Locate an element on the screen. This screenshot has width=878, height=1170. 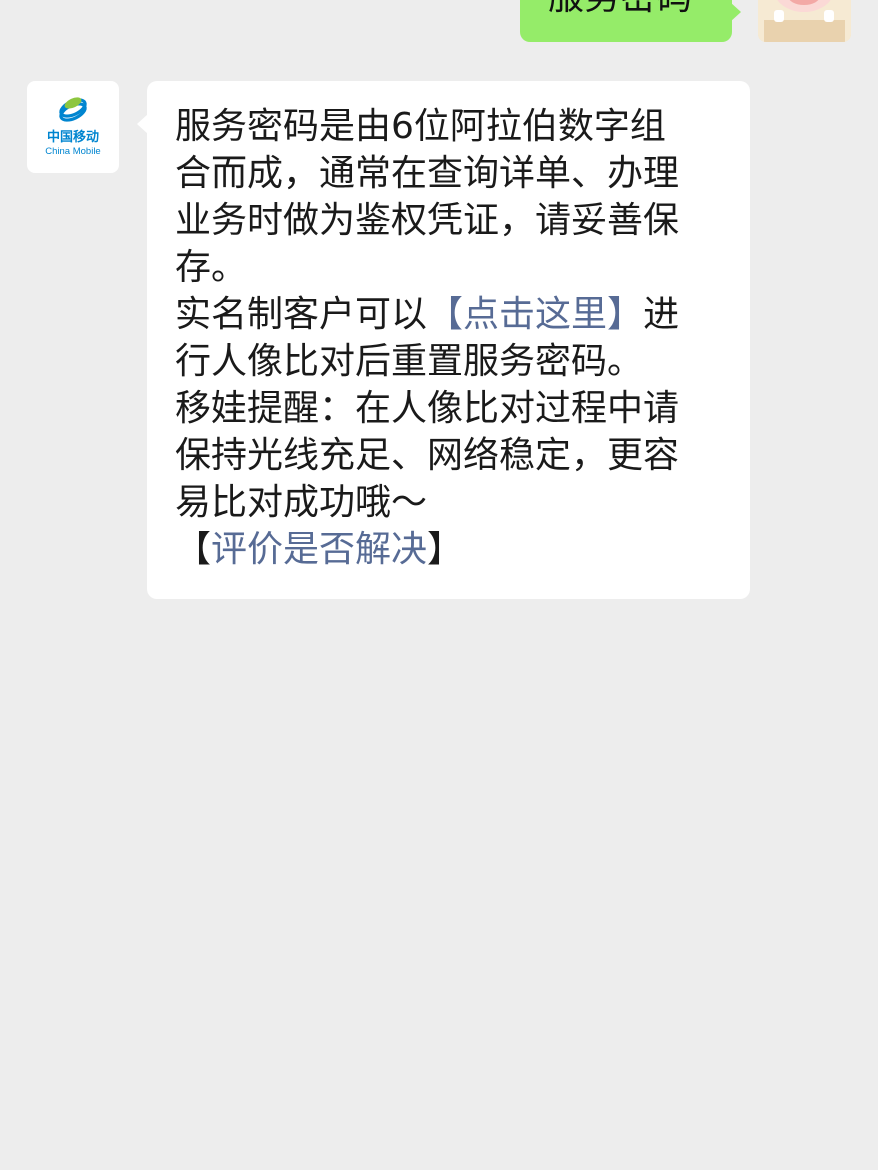
user-avatar-image is located at coordinates (804, 21).